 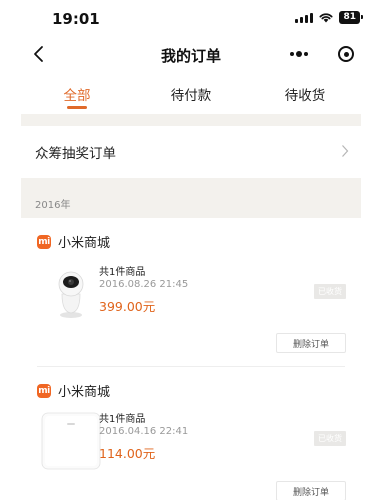 What do you see at coordinates (191, 152) in the screenshot?
I see `crowdfunding-orders-row: 众筹抽奖订单` at bounding box center [191, 152].